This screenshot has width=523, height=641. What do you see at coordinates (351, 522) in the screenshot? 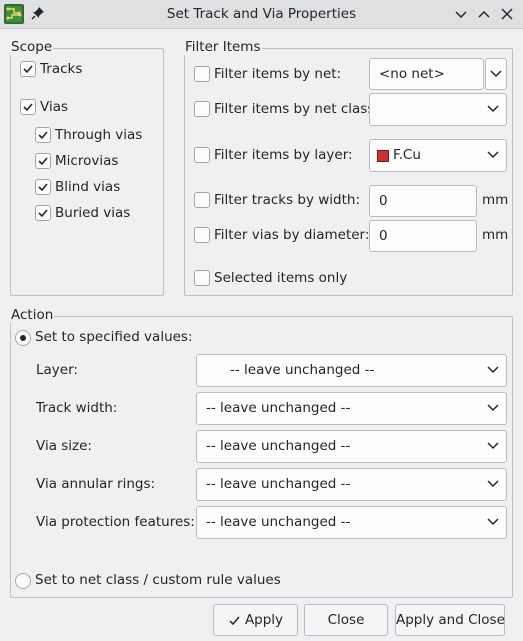
I see `action-protection-dropdown: -- leave unchanged --` at bounding box center [351, 522].